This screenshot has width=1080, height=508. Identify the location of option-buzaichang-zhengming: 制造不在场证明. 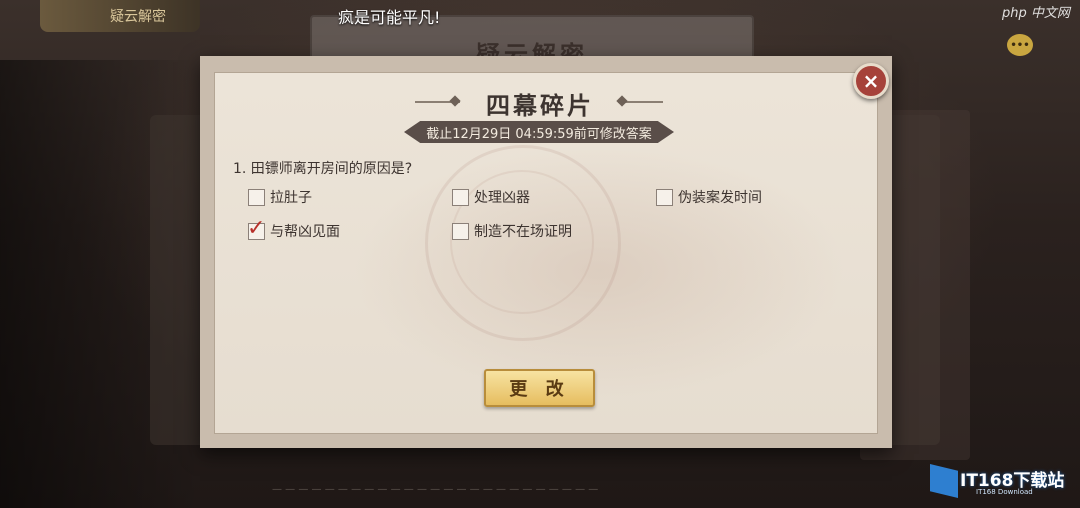
(512, 231).